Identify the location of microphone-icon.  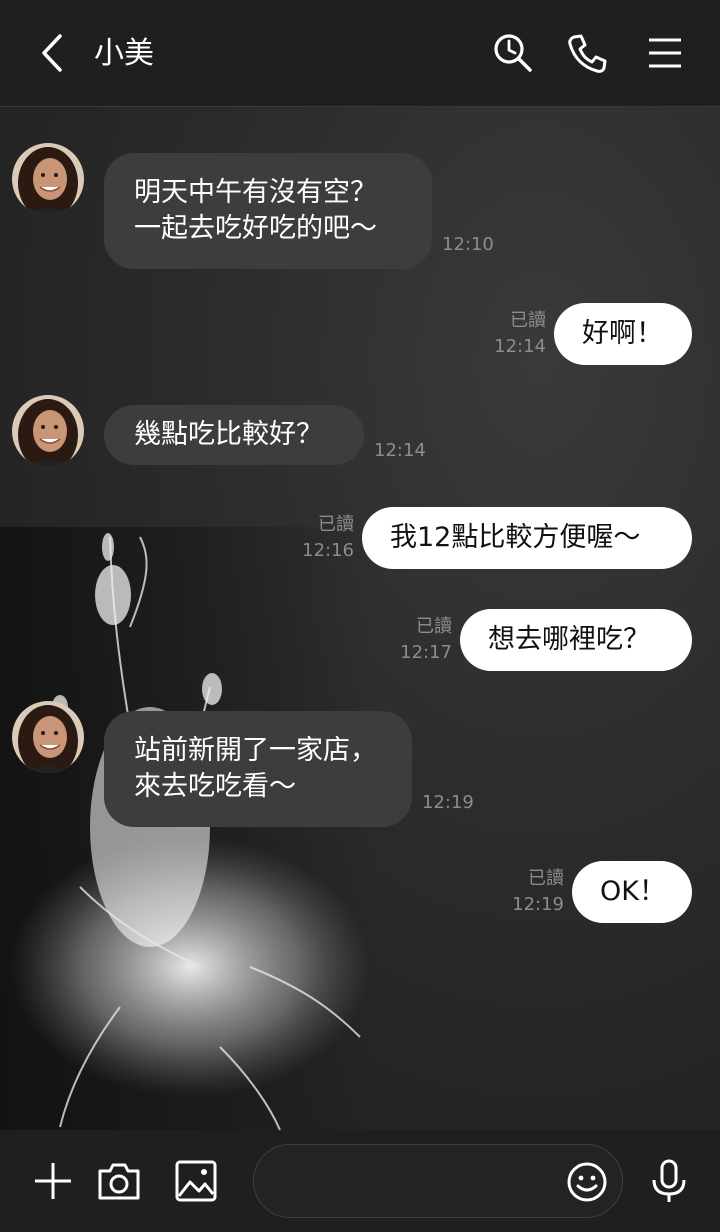
(669, 1180).